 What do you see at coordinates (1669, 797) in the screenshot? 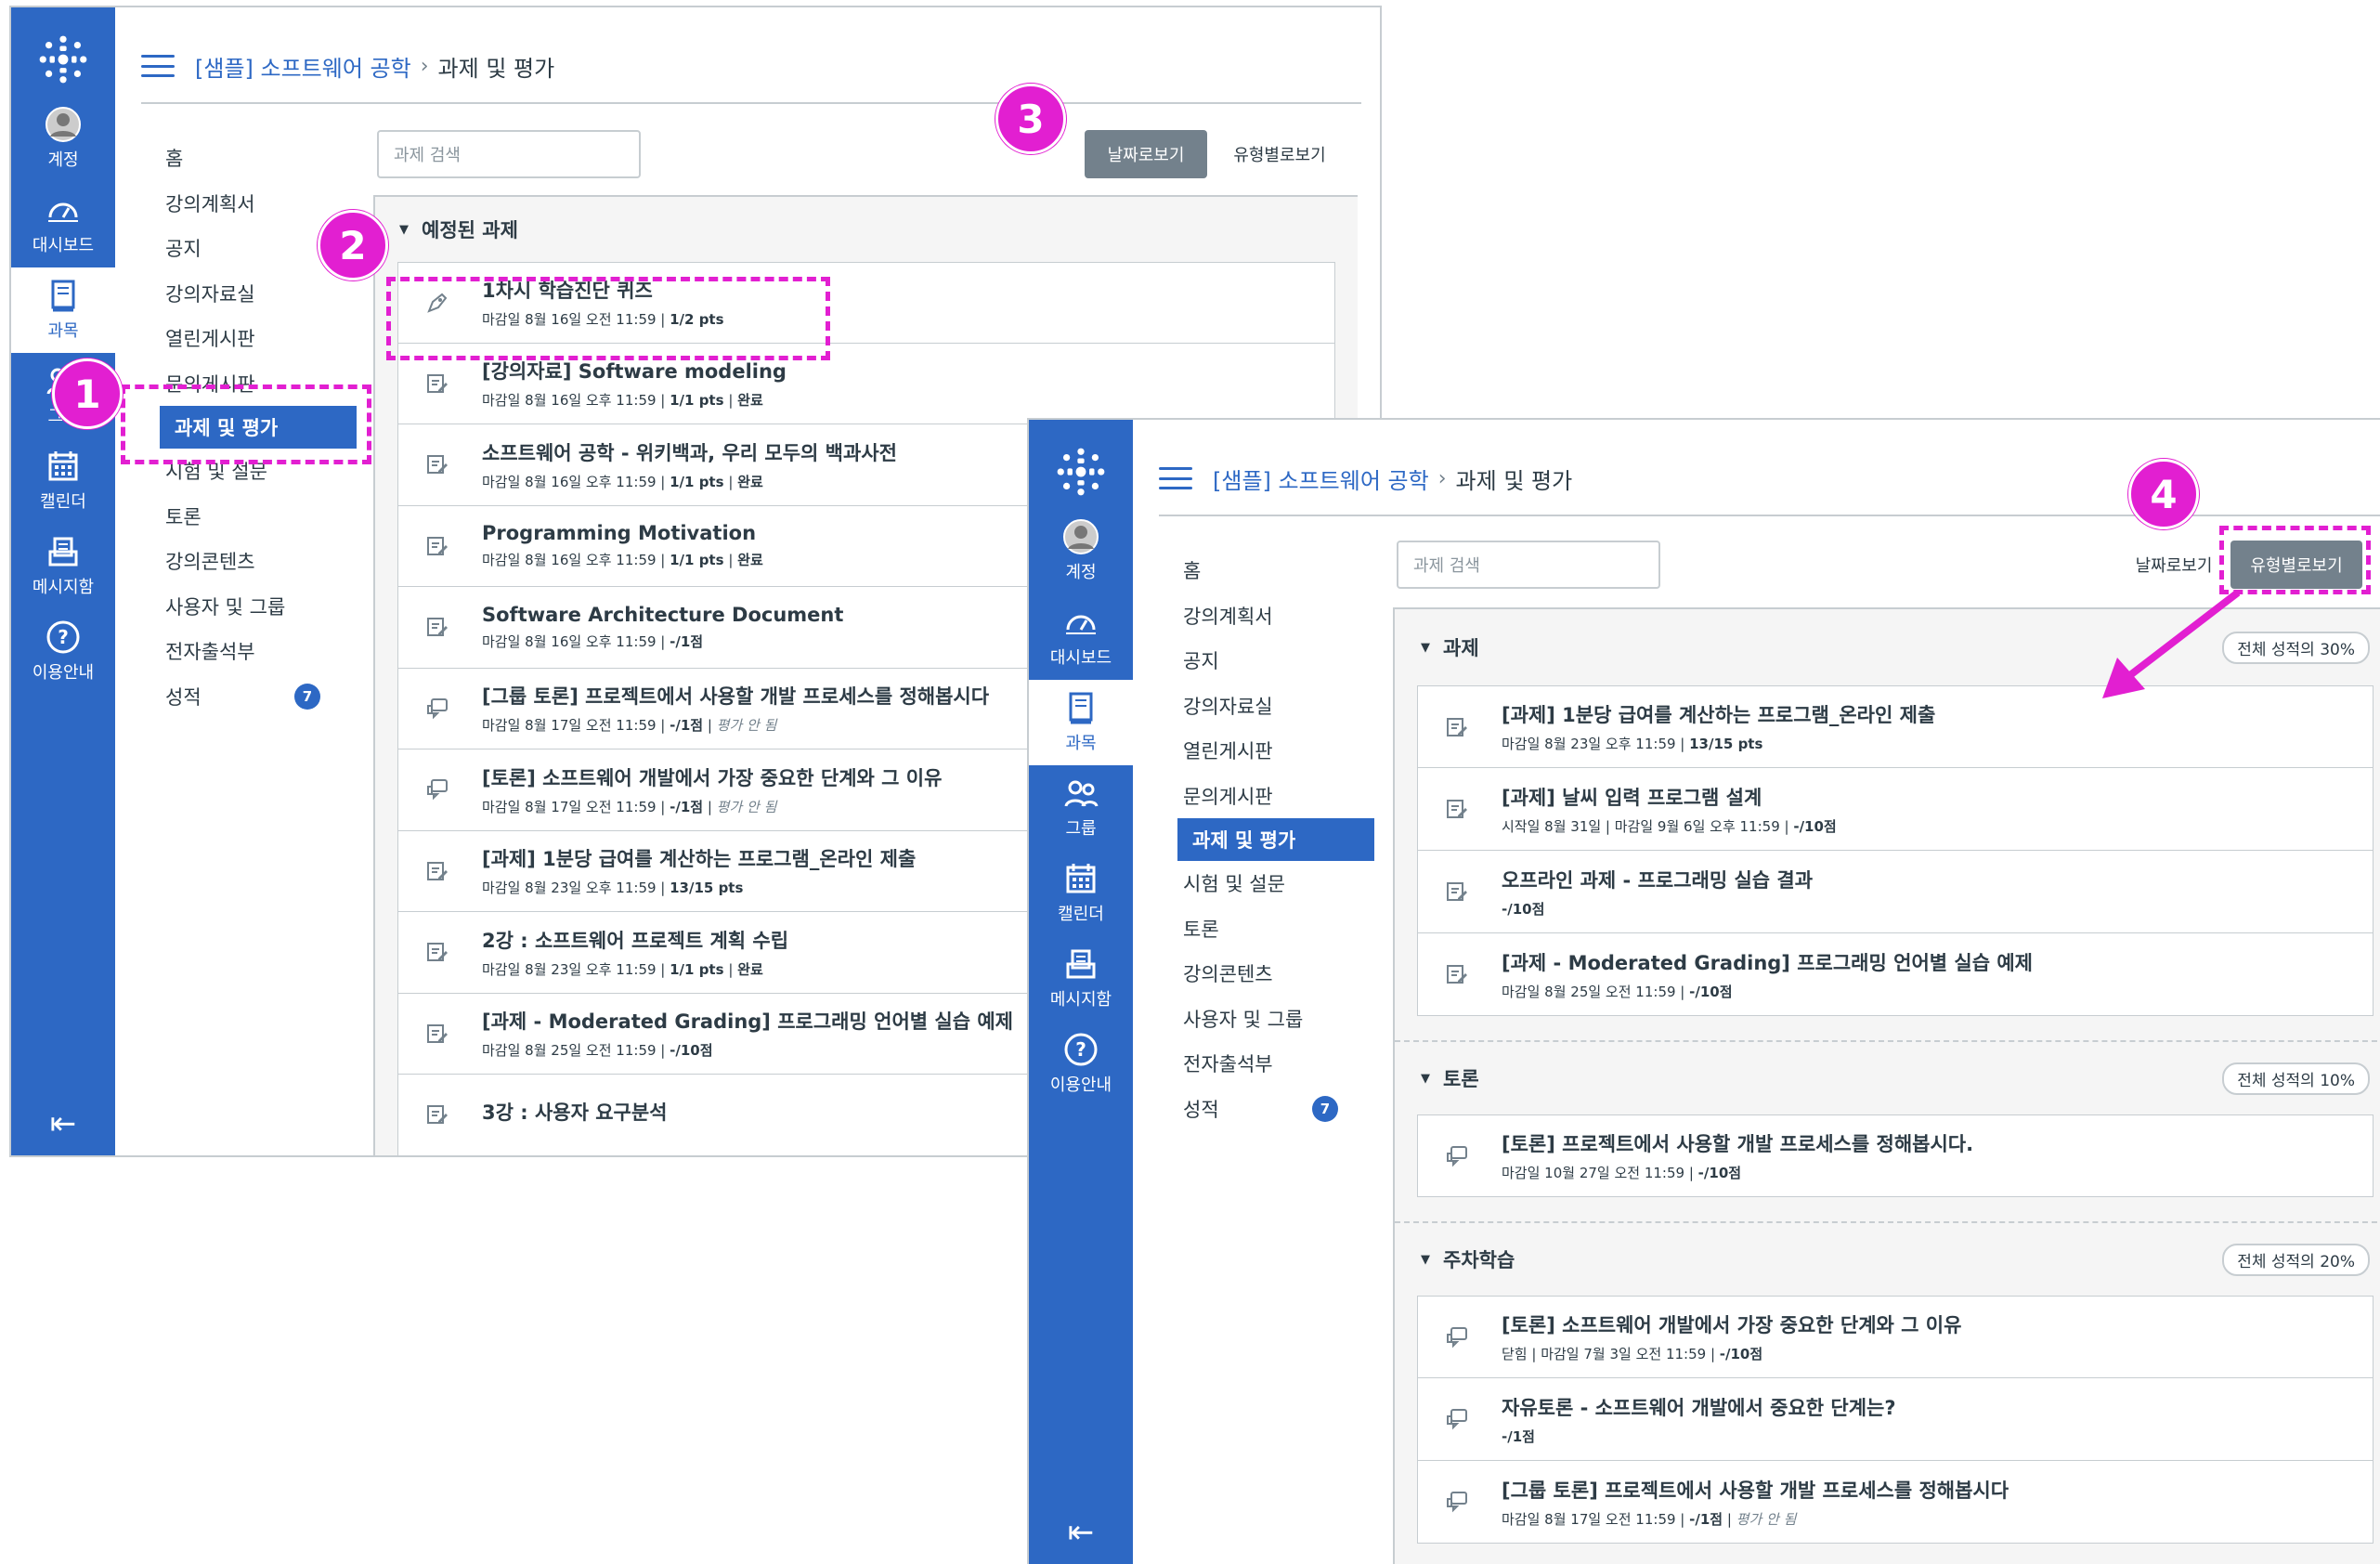
I see `assignment-title: [과제] 날씨 입력 프로그램 설계` at bounding box center [1669, 797].